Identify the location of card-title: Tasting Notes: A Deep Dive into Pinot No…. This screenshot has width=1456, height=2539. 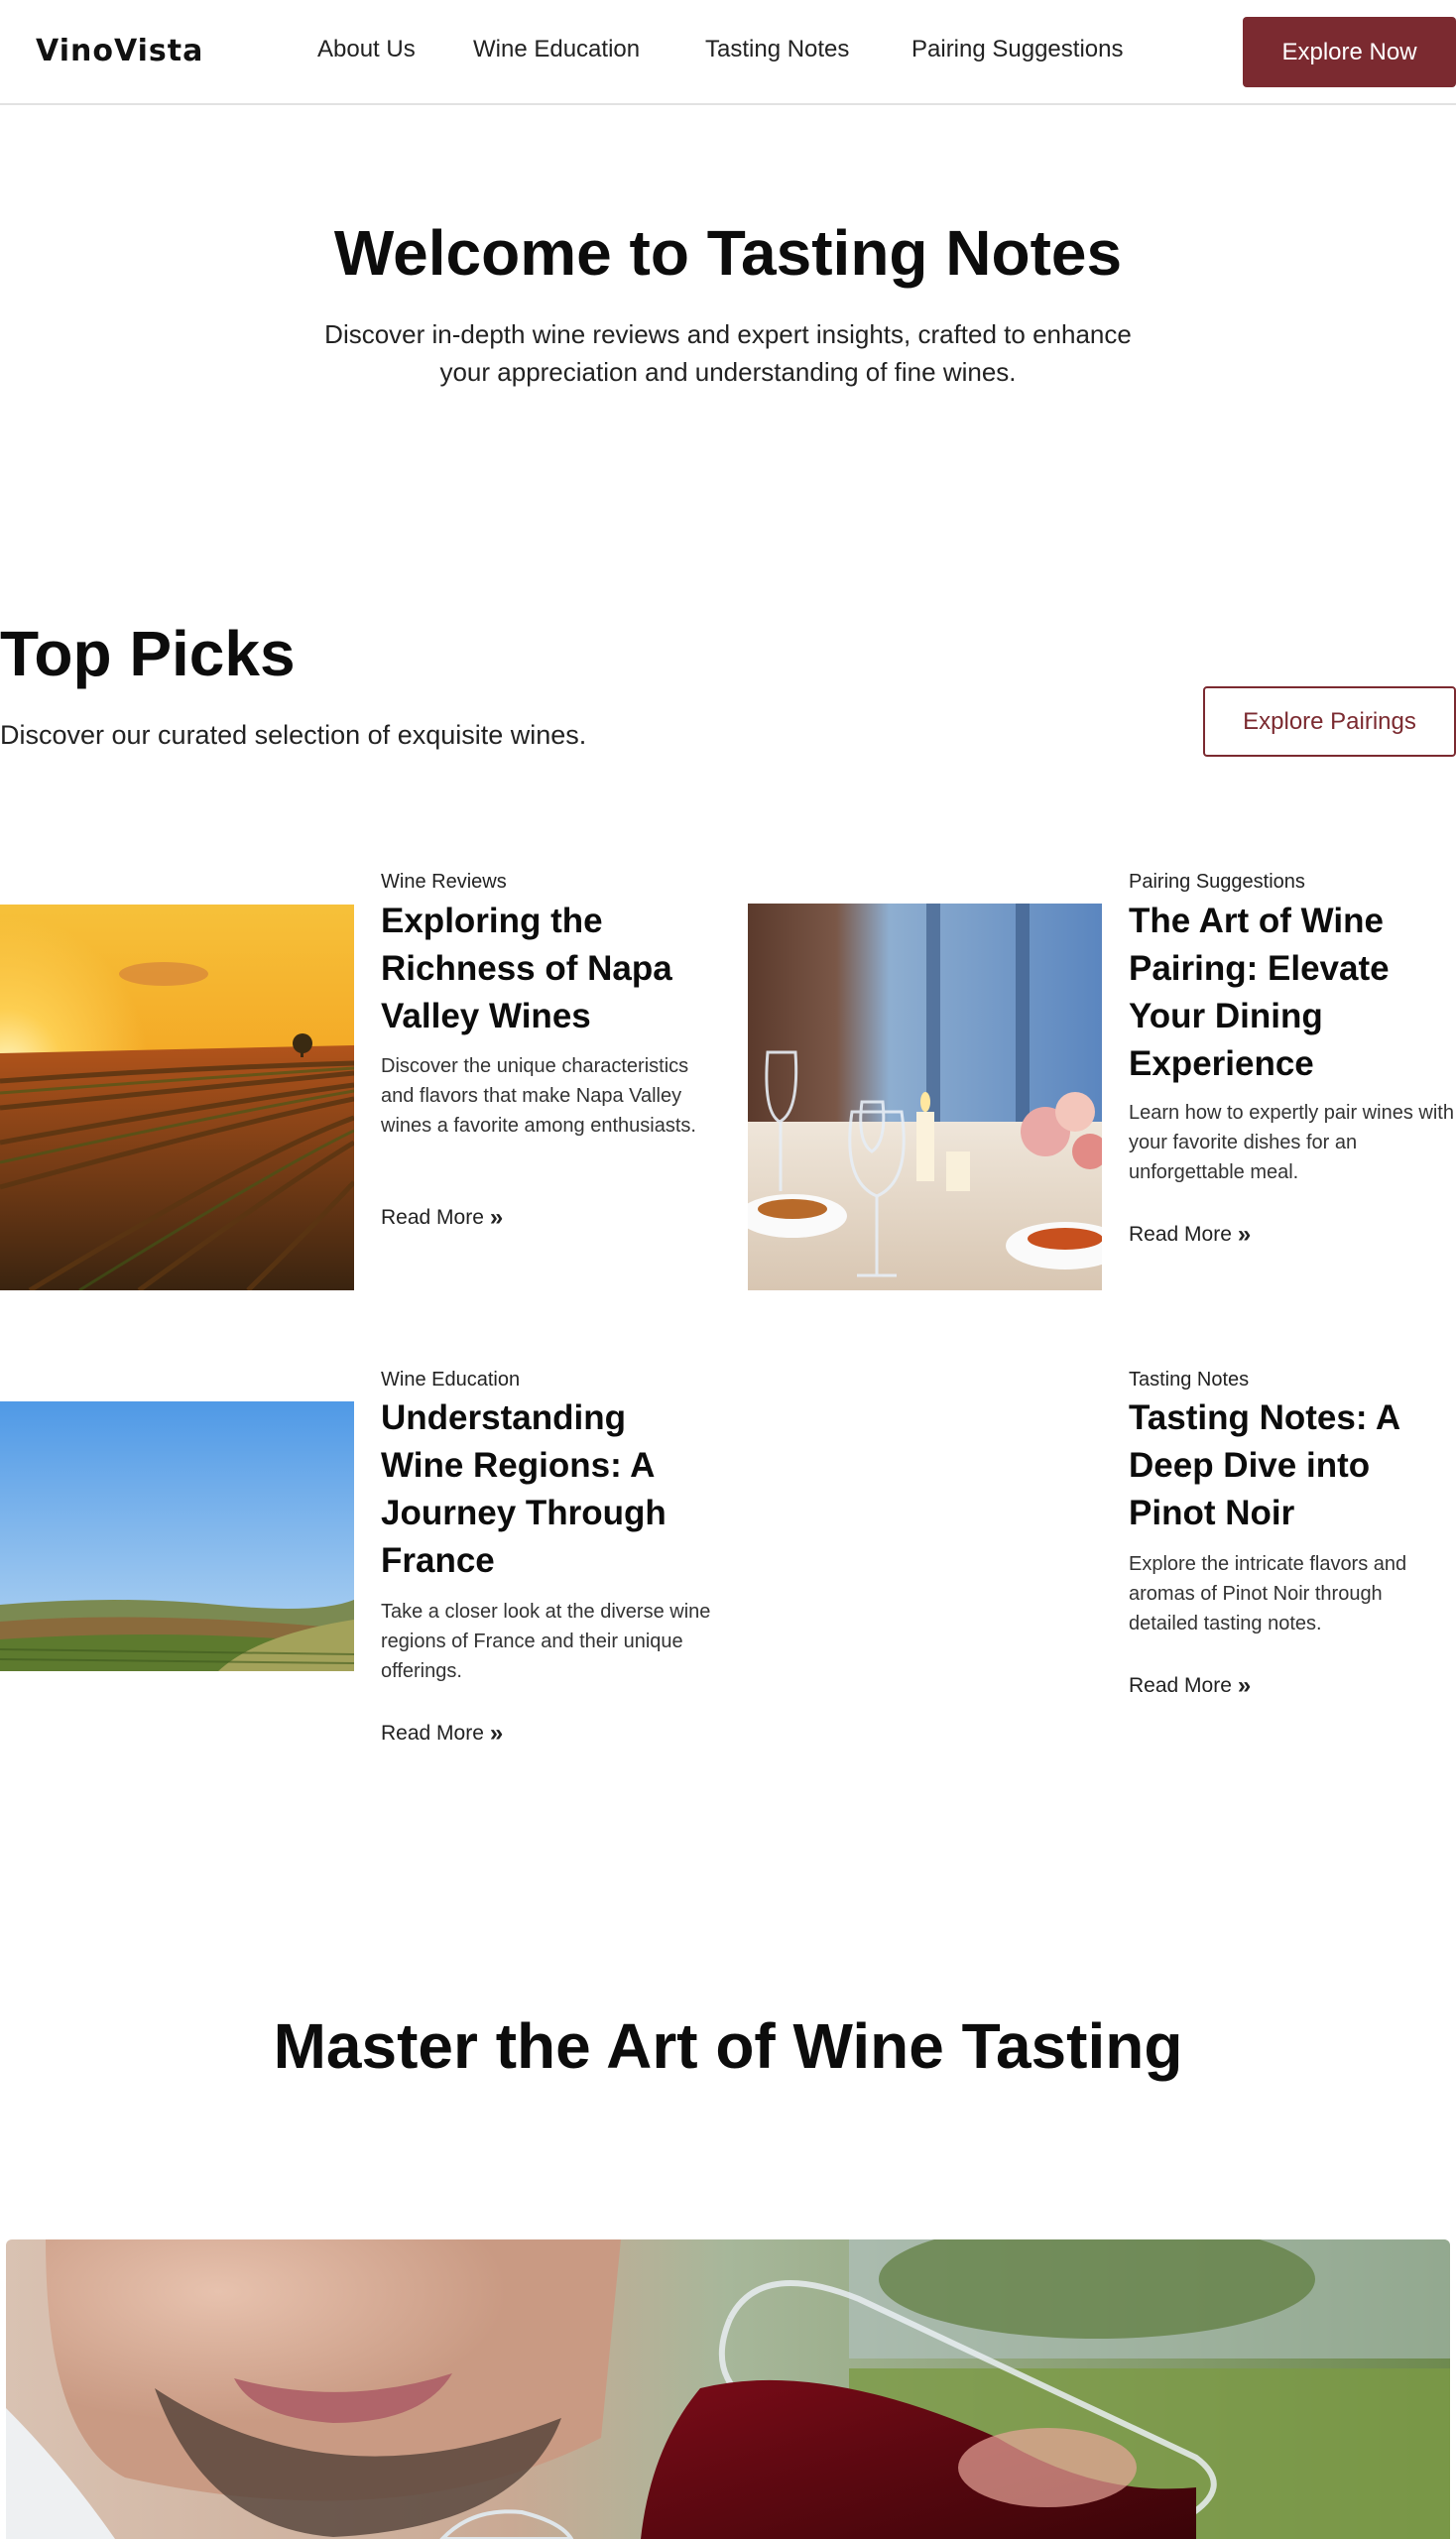
(1287, 1466).